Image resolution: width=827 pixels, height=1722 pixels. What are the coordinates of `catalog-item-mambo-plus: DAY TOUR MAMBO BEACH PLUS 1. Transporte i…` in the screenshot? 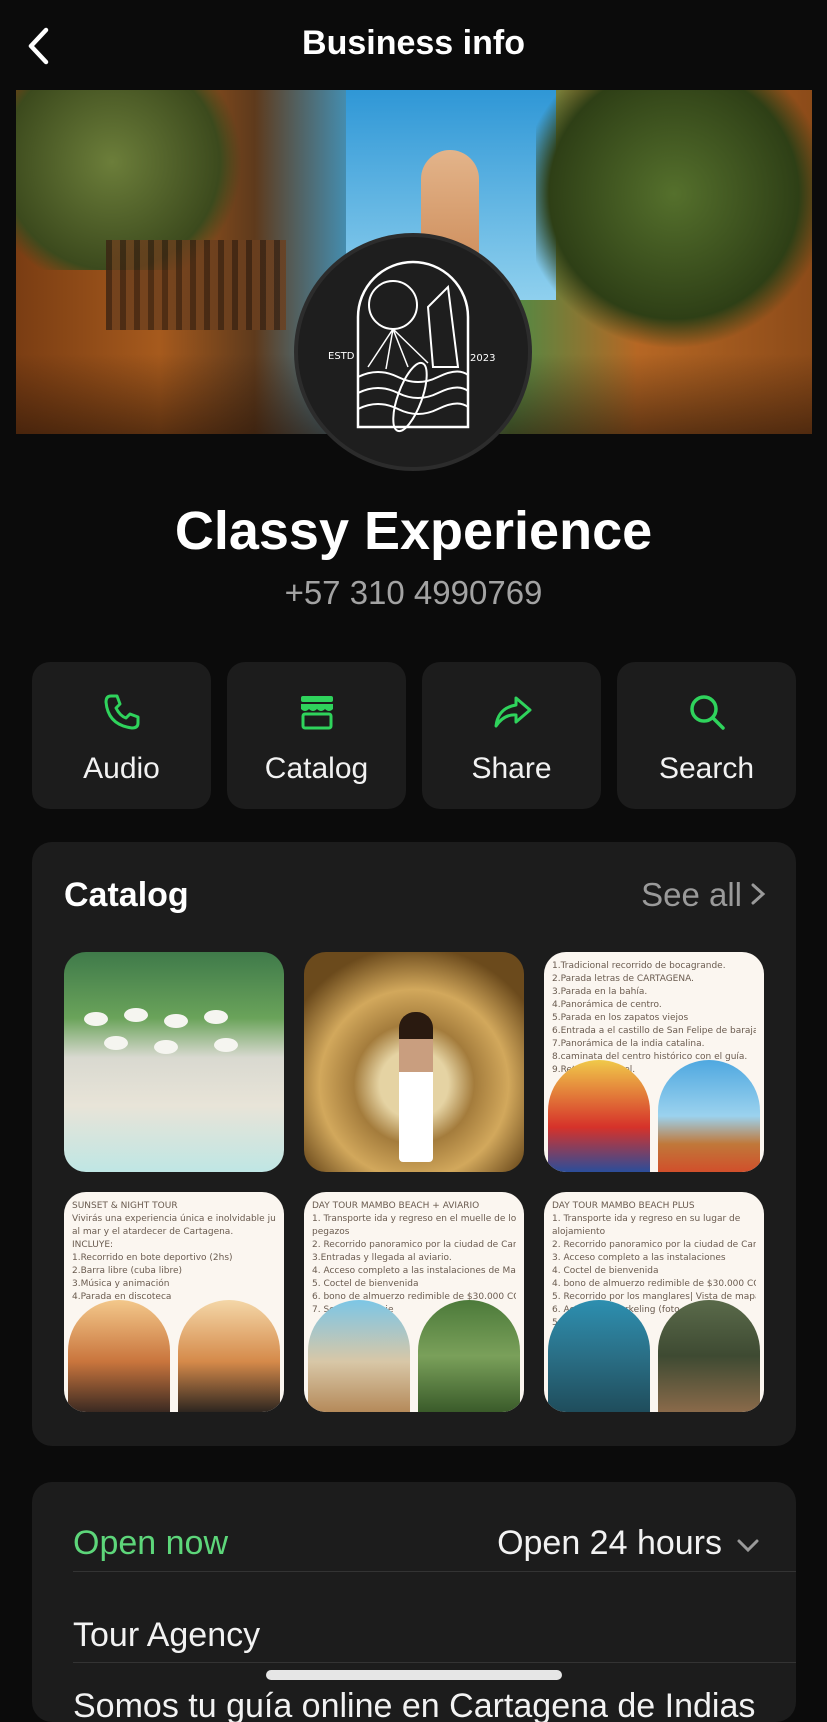 It's located at (654, 1302).